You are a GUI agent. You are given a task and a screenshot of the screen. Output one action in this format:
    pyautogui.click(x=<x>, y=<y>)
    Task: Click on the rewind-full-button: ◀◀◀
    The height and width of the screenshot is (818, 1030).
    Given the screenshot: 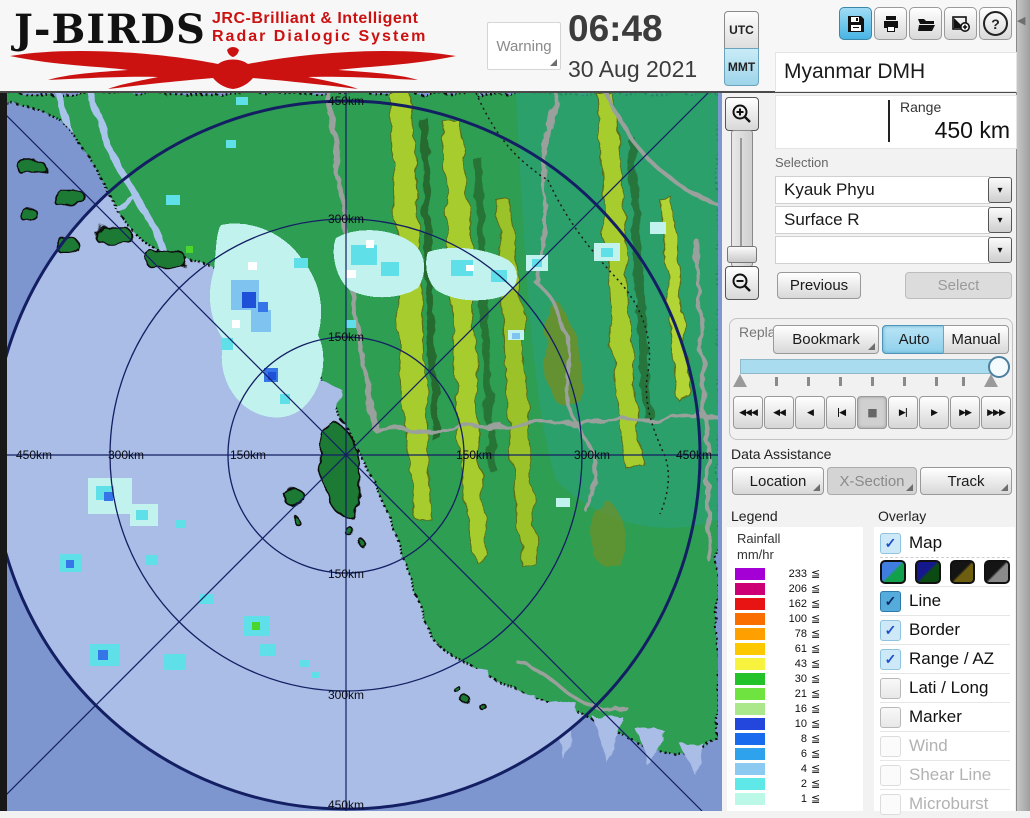 What is the action you would take?
    pyautogui.click(x=748, y=412)
    